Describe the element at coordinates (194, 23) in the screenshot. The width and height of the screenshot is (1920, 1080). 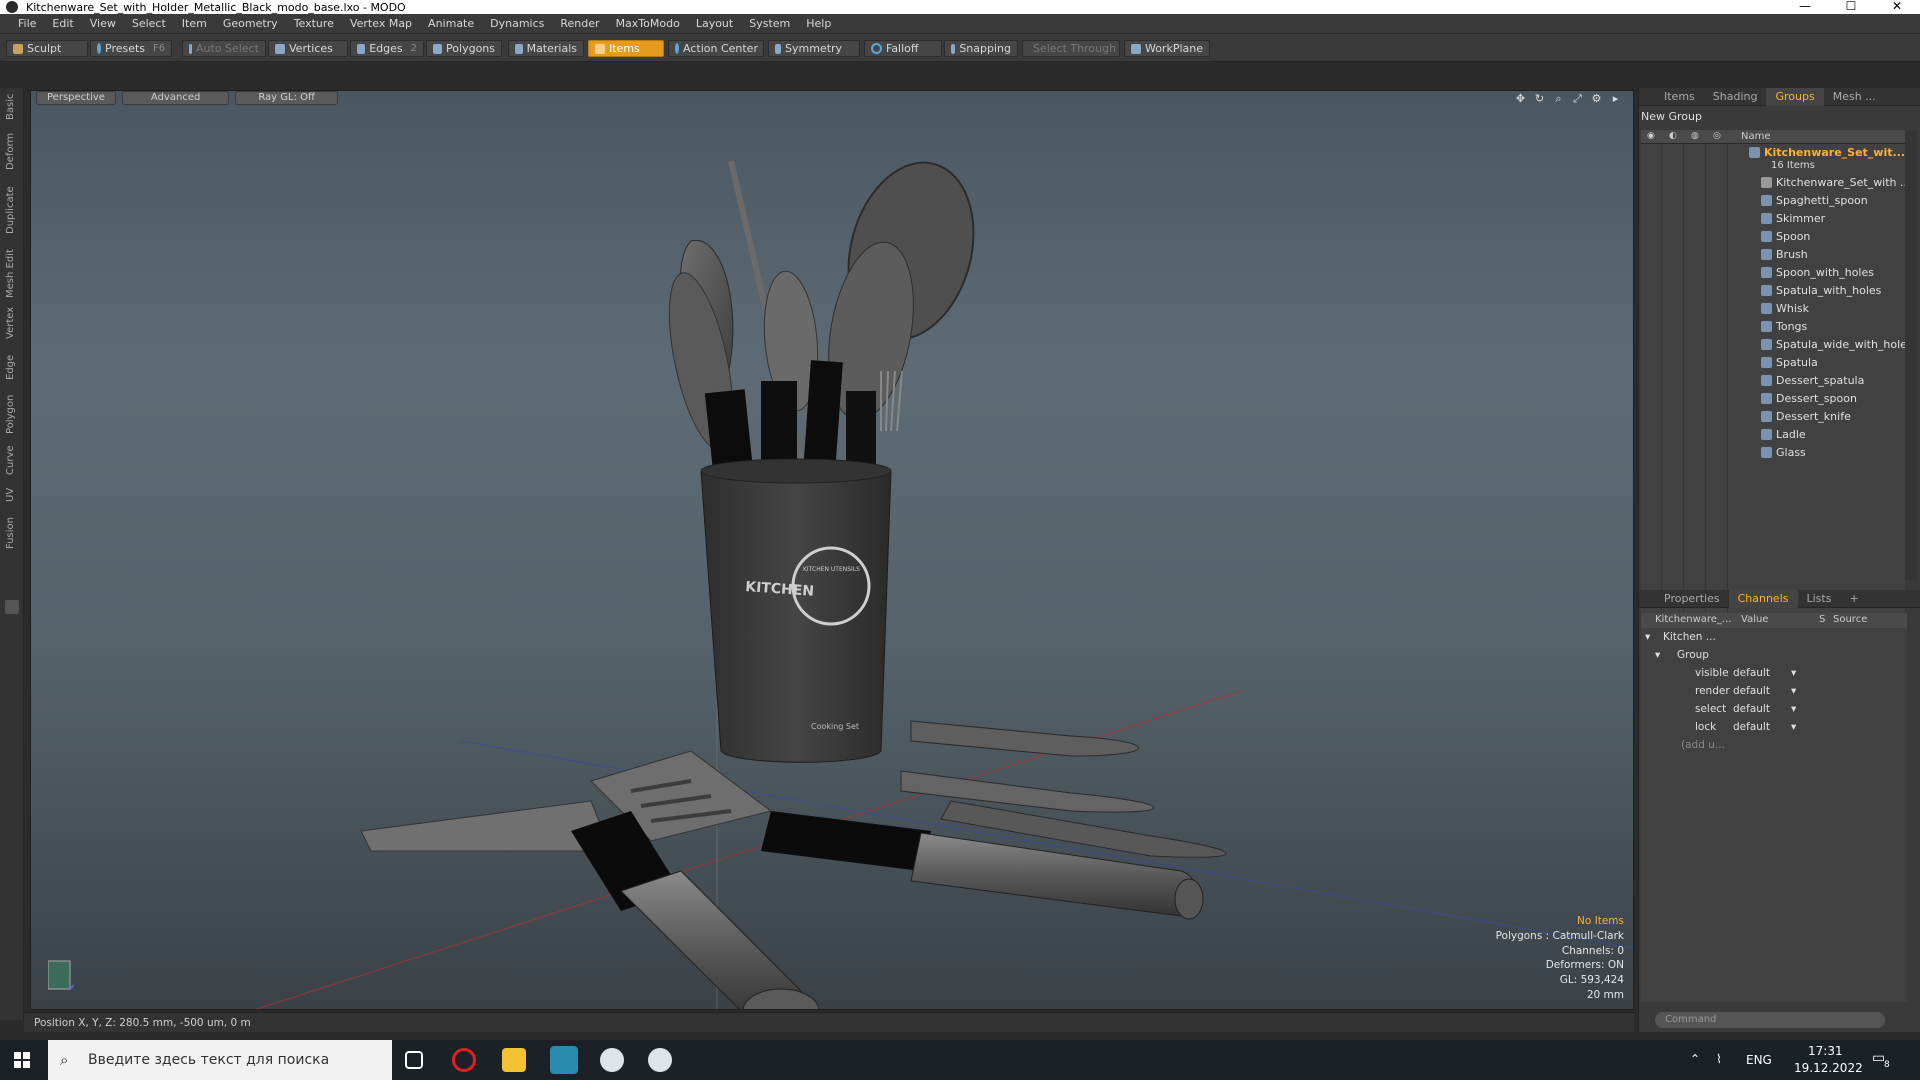
I see `menu-item: Item` at that location.